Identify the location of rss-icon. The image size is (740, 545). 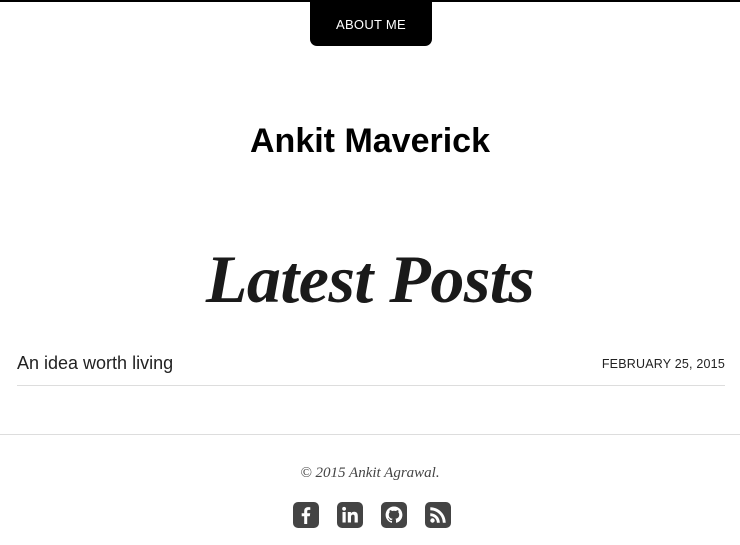
(438, 515).